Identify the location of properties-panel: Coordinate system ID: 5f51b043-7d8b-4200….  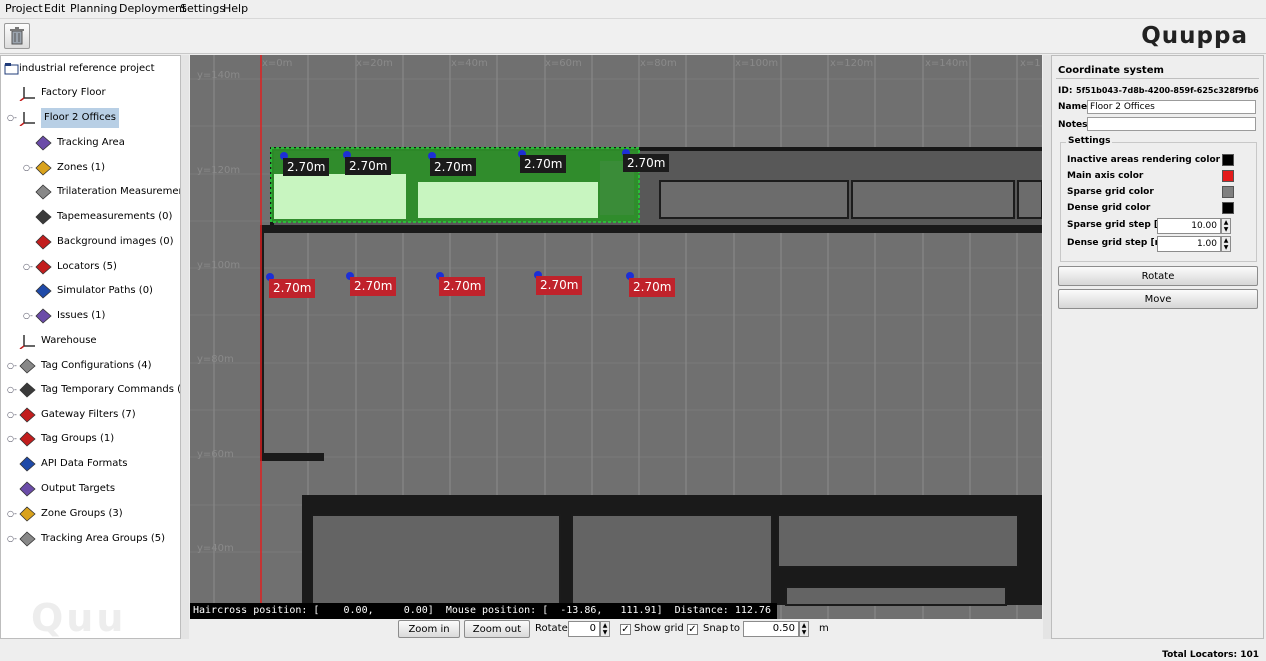
(1157, 347).